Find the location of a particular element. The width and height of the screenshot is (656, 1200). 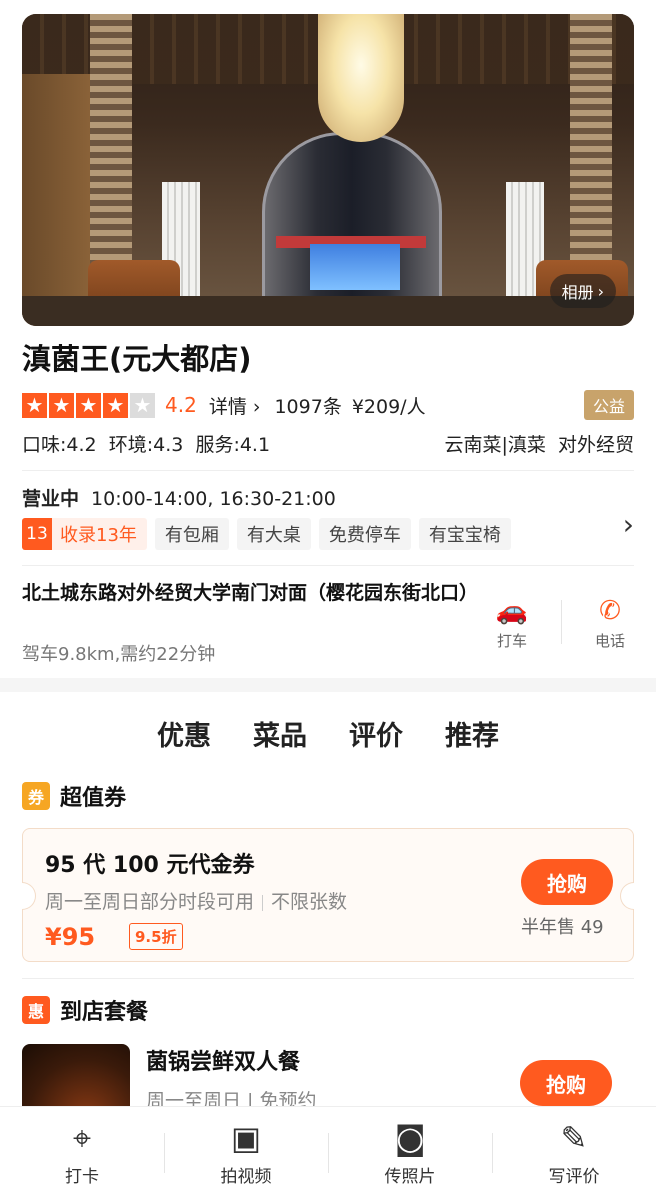

hero-wall is located at coordinates (56, 200).